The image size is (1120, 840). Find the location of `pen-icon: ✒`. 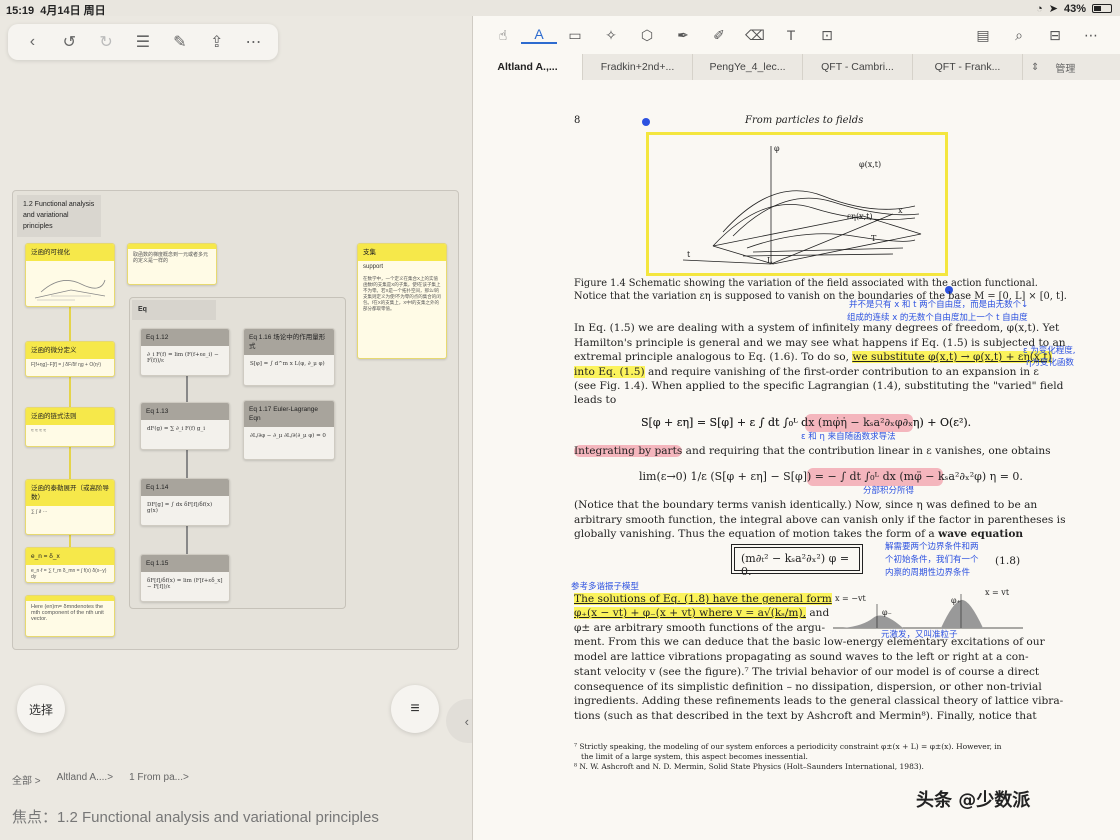

pen-icon: ✒ is located at coordinates (683, 35).